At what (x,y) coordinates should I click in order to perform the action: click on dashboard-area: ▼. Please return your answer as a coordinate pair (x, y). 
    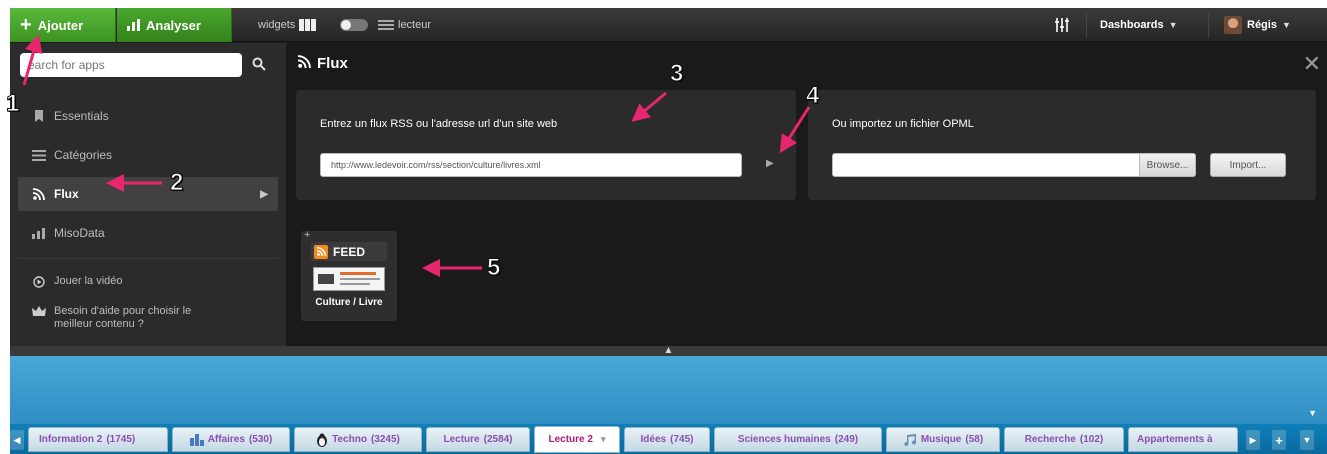
    Looking at the image, I should click on (668, 390).